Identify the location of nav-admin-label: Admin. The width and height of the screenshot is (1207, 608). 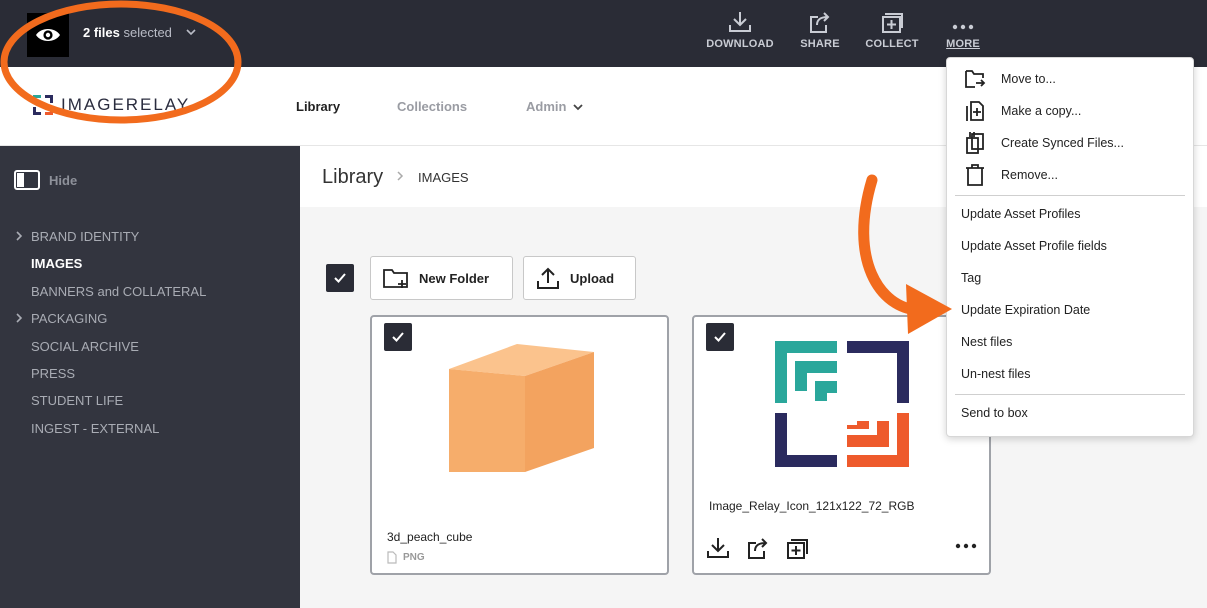
(546, 106).